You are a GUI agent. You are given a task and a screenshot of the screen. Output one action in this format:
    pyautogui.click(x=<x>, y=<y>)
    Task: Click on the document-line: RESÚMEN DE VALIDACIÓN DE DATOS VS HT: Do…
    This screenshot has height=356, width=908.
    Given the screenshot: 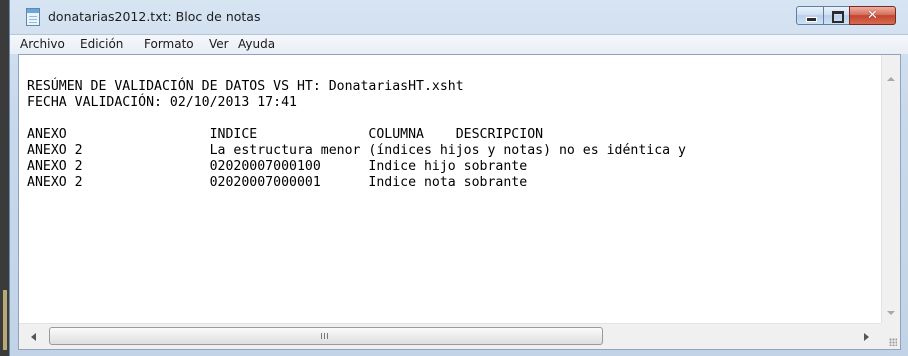 What is the action you would take?
    pyautogui.click(x=245, y=86)
    